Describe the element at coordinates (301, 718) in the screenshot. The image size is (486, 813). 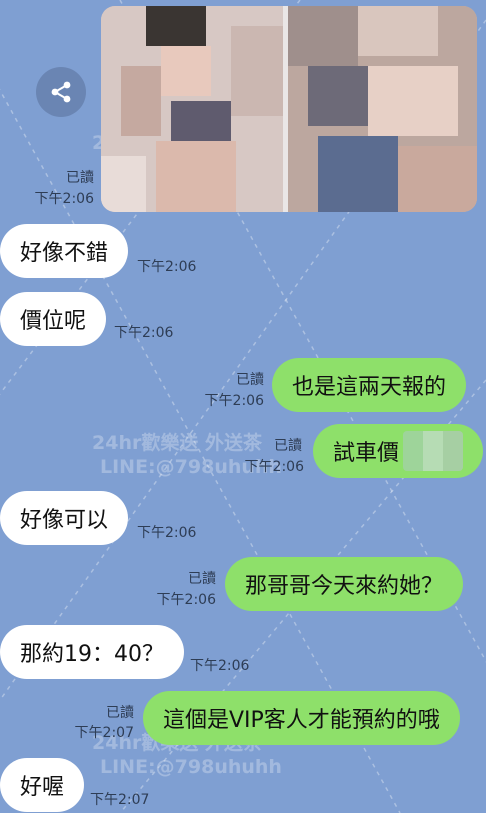
I see `message-bubble: 這個是VIP客人才能預約的哦` at that location.